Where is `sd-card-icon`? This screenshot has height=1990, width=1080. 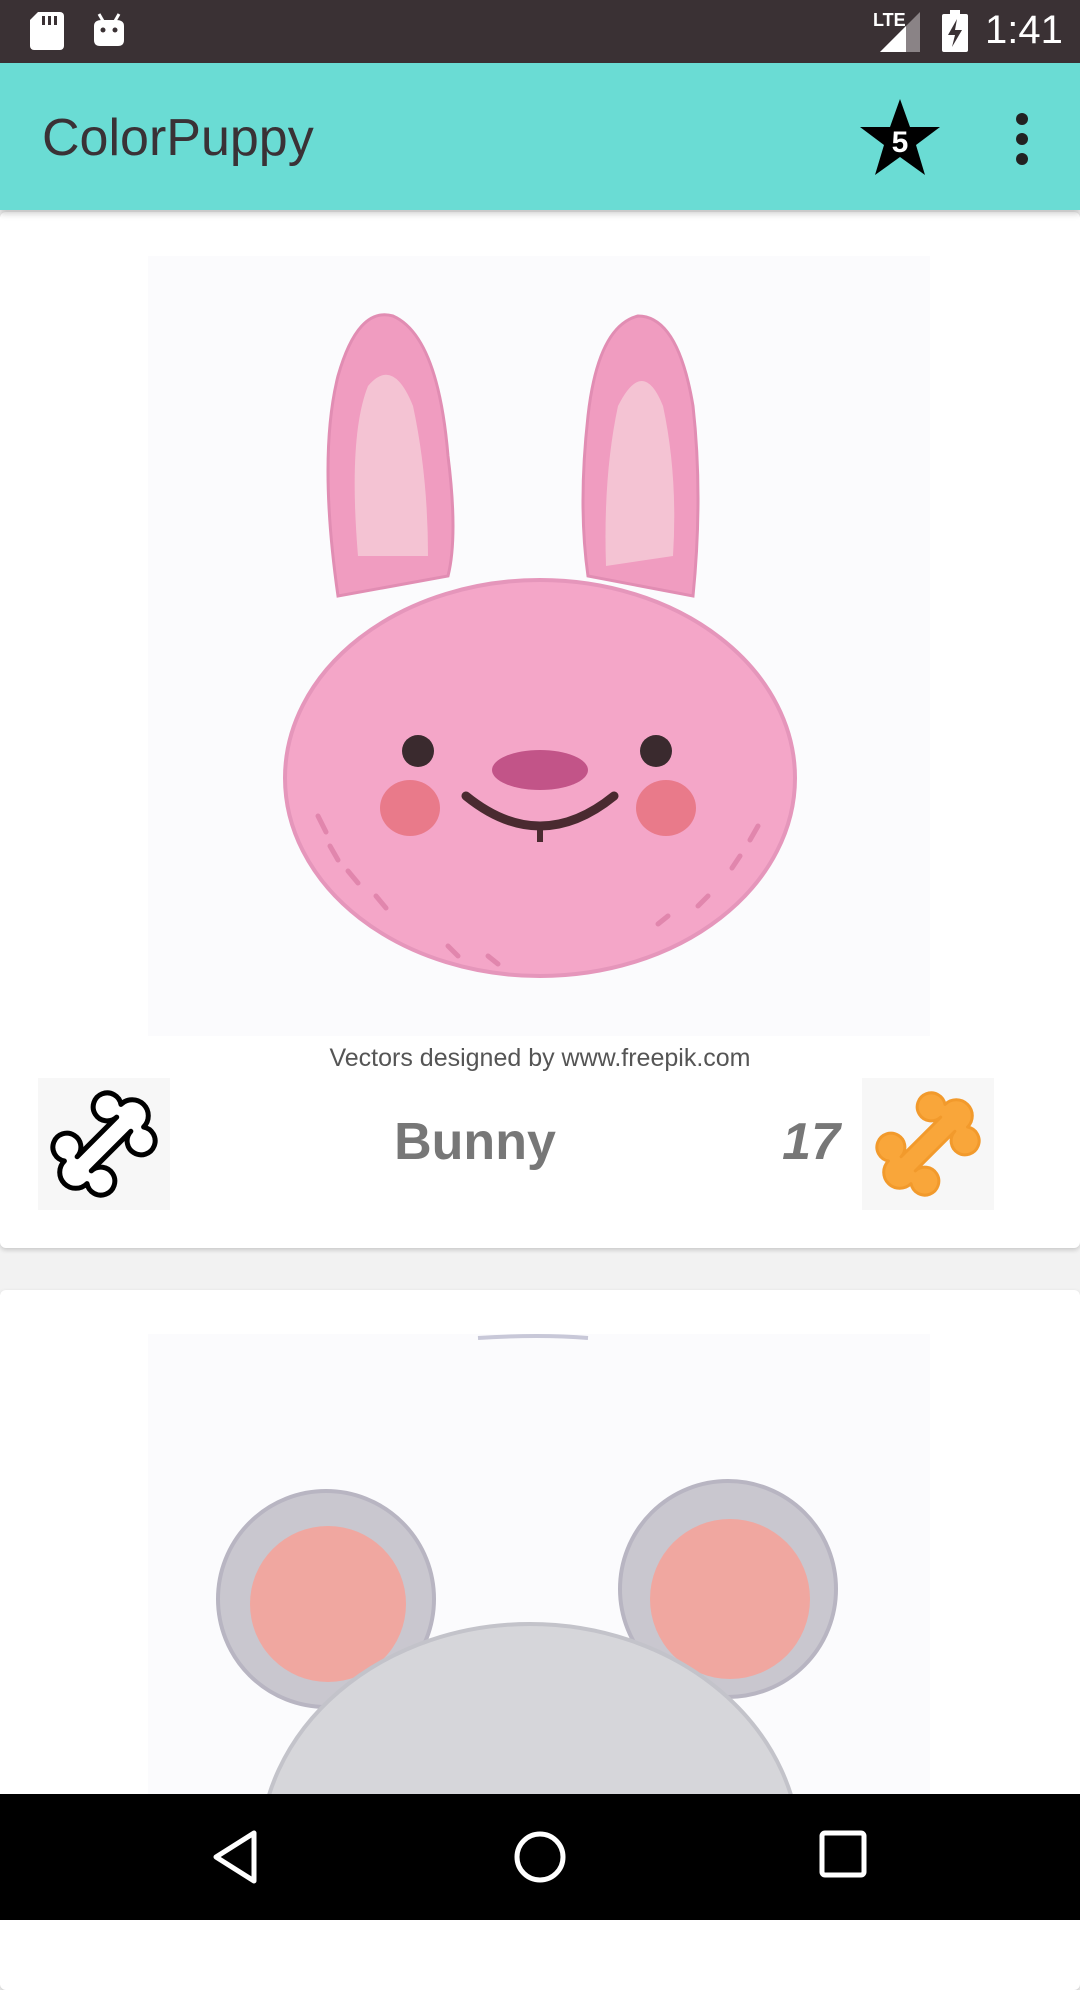 sd-card-icon is located at coordinates (47, 31).